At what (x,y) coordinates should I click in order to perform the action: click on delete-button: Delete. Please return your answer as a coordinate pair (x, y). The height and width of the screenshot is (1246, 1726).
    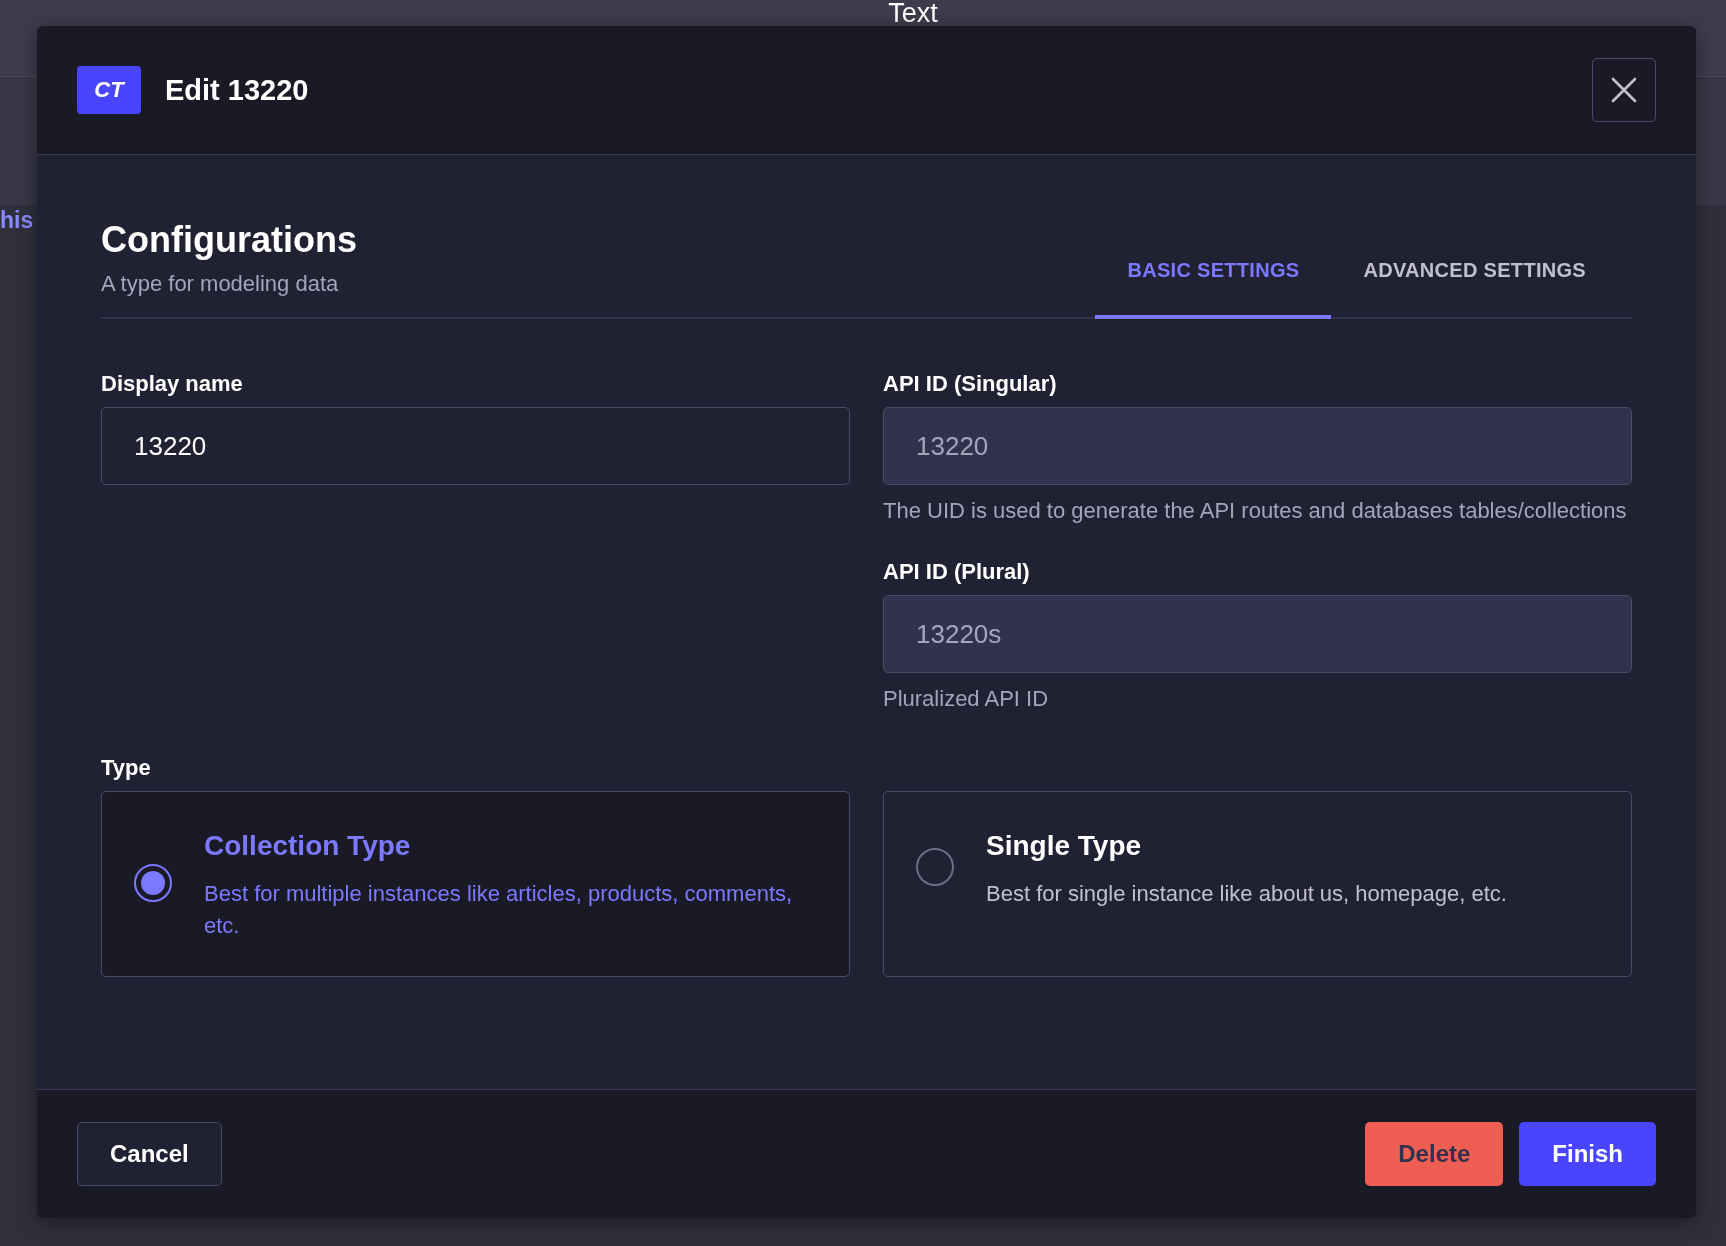
    Looking at the image, I should click on (1434, 1154).